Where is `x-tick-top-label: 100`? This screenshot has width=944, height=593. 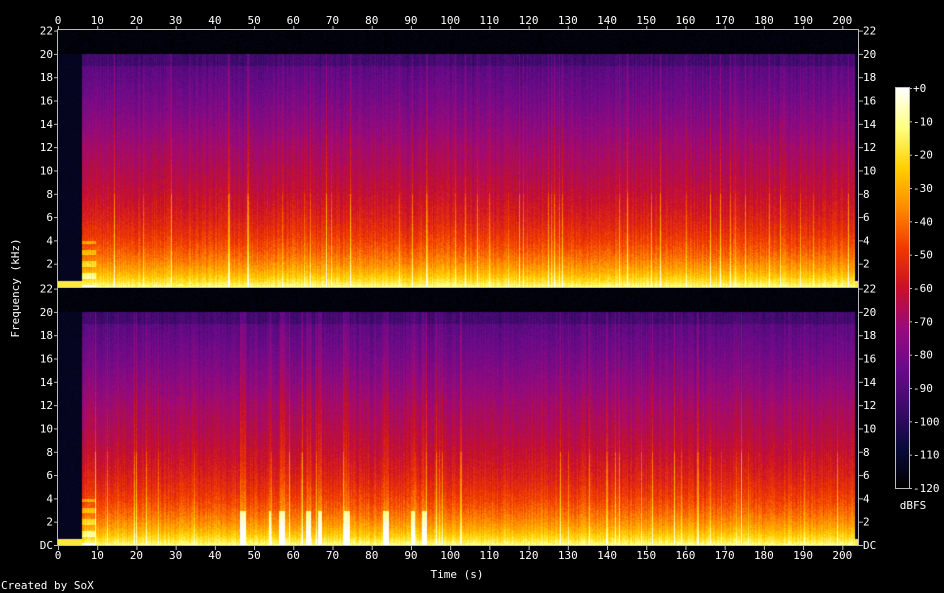
x-tick-top-label: 100 is located at coordinates (450, 20).